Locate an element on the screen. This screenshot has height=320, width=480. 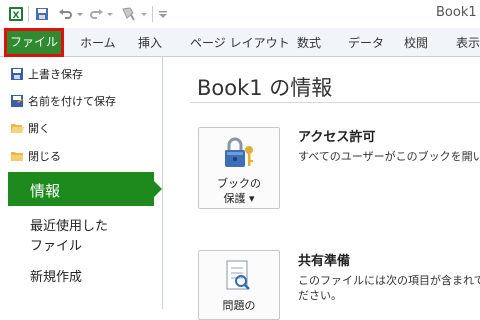
tab-home: ホーム is located at coordinates (98, 42).